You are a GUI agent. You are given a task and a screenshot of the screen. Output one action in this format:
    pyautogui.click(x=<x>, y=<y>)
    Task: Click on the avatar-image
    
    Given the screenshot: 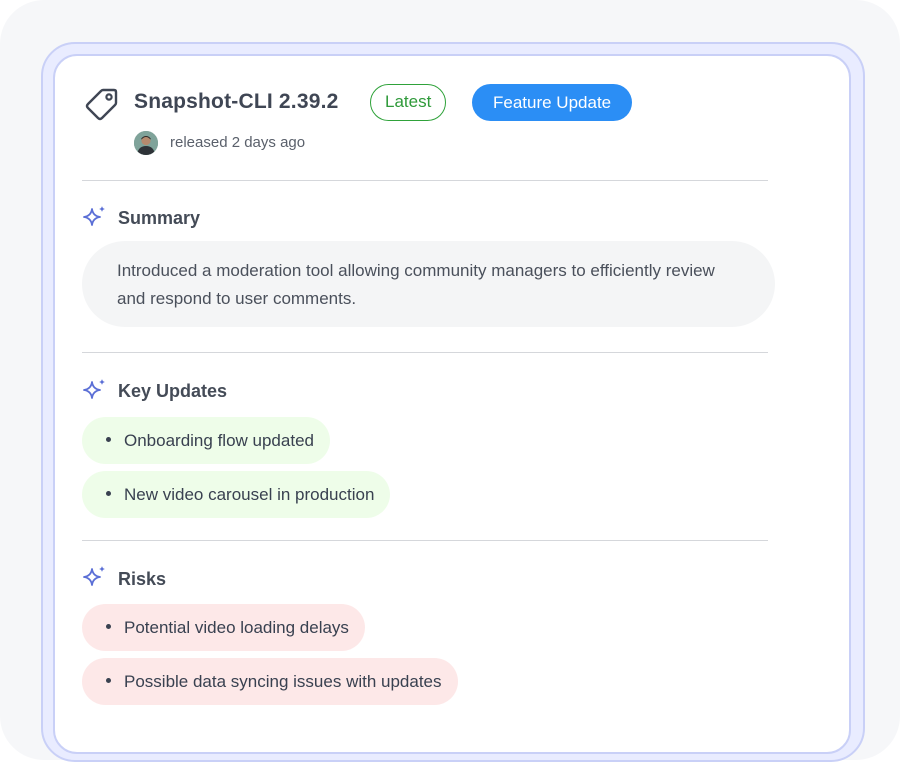 What is the action you would take?
    pyautogui.click(x=146, y=143)
    